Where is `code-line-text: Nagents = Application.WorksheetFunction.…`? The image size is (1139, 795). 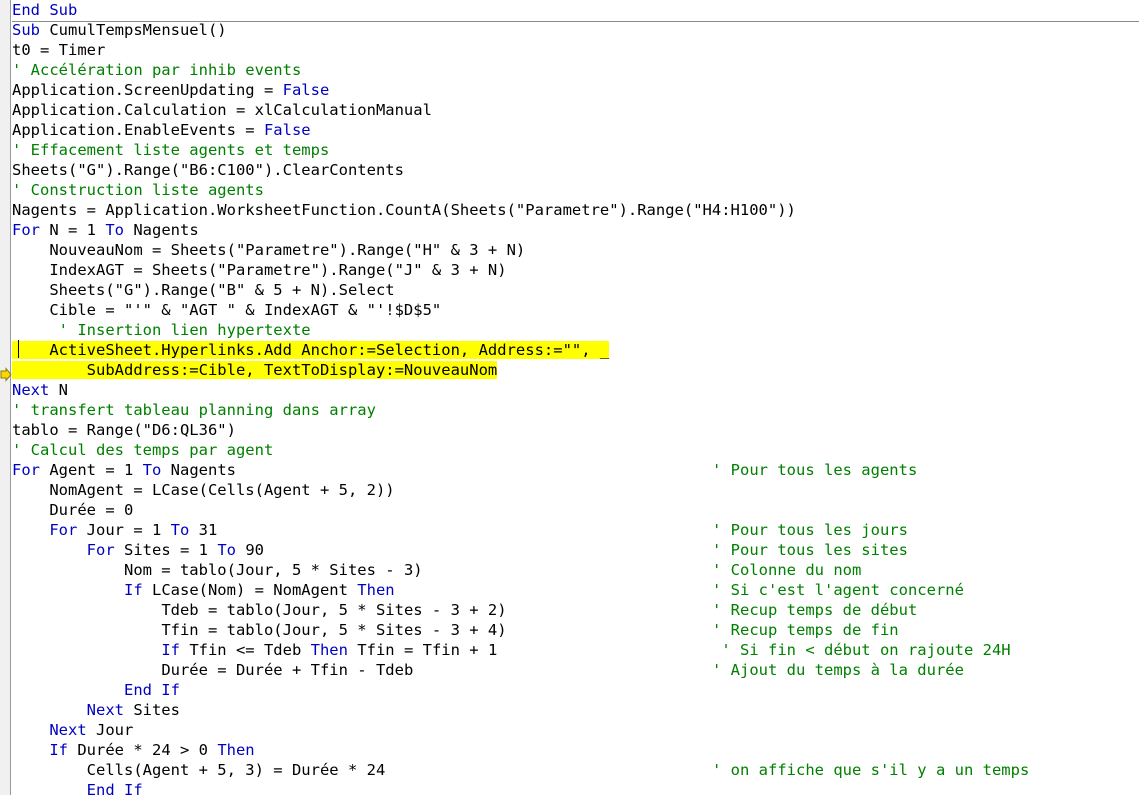
code-line-text: Nagents = Application.WorksheetFunction.… is located at coordinates (404, 210).